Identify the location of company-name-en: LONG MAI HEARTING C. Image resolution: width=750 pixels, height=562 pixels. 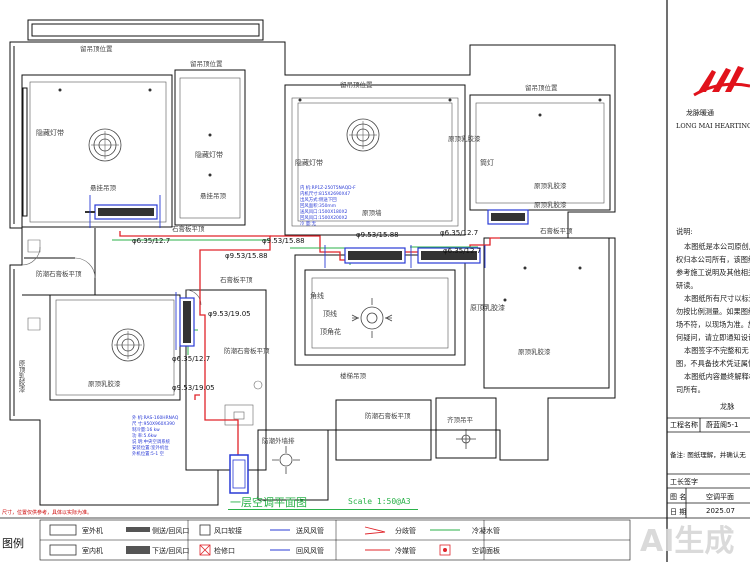
(713, 126).